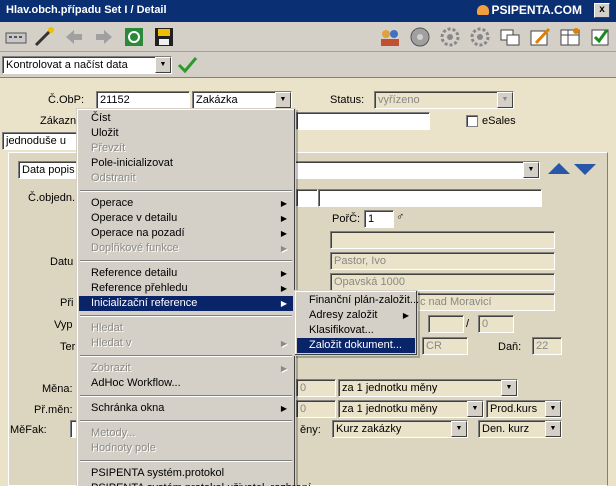  I want to click on disc-icon, so click(420, 37).